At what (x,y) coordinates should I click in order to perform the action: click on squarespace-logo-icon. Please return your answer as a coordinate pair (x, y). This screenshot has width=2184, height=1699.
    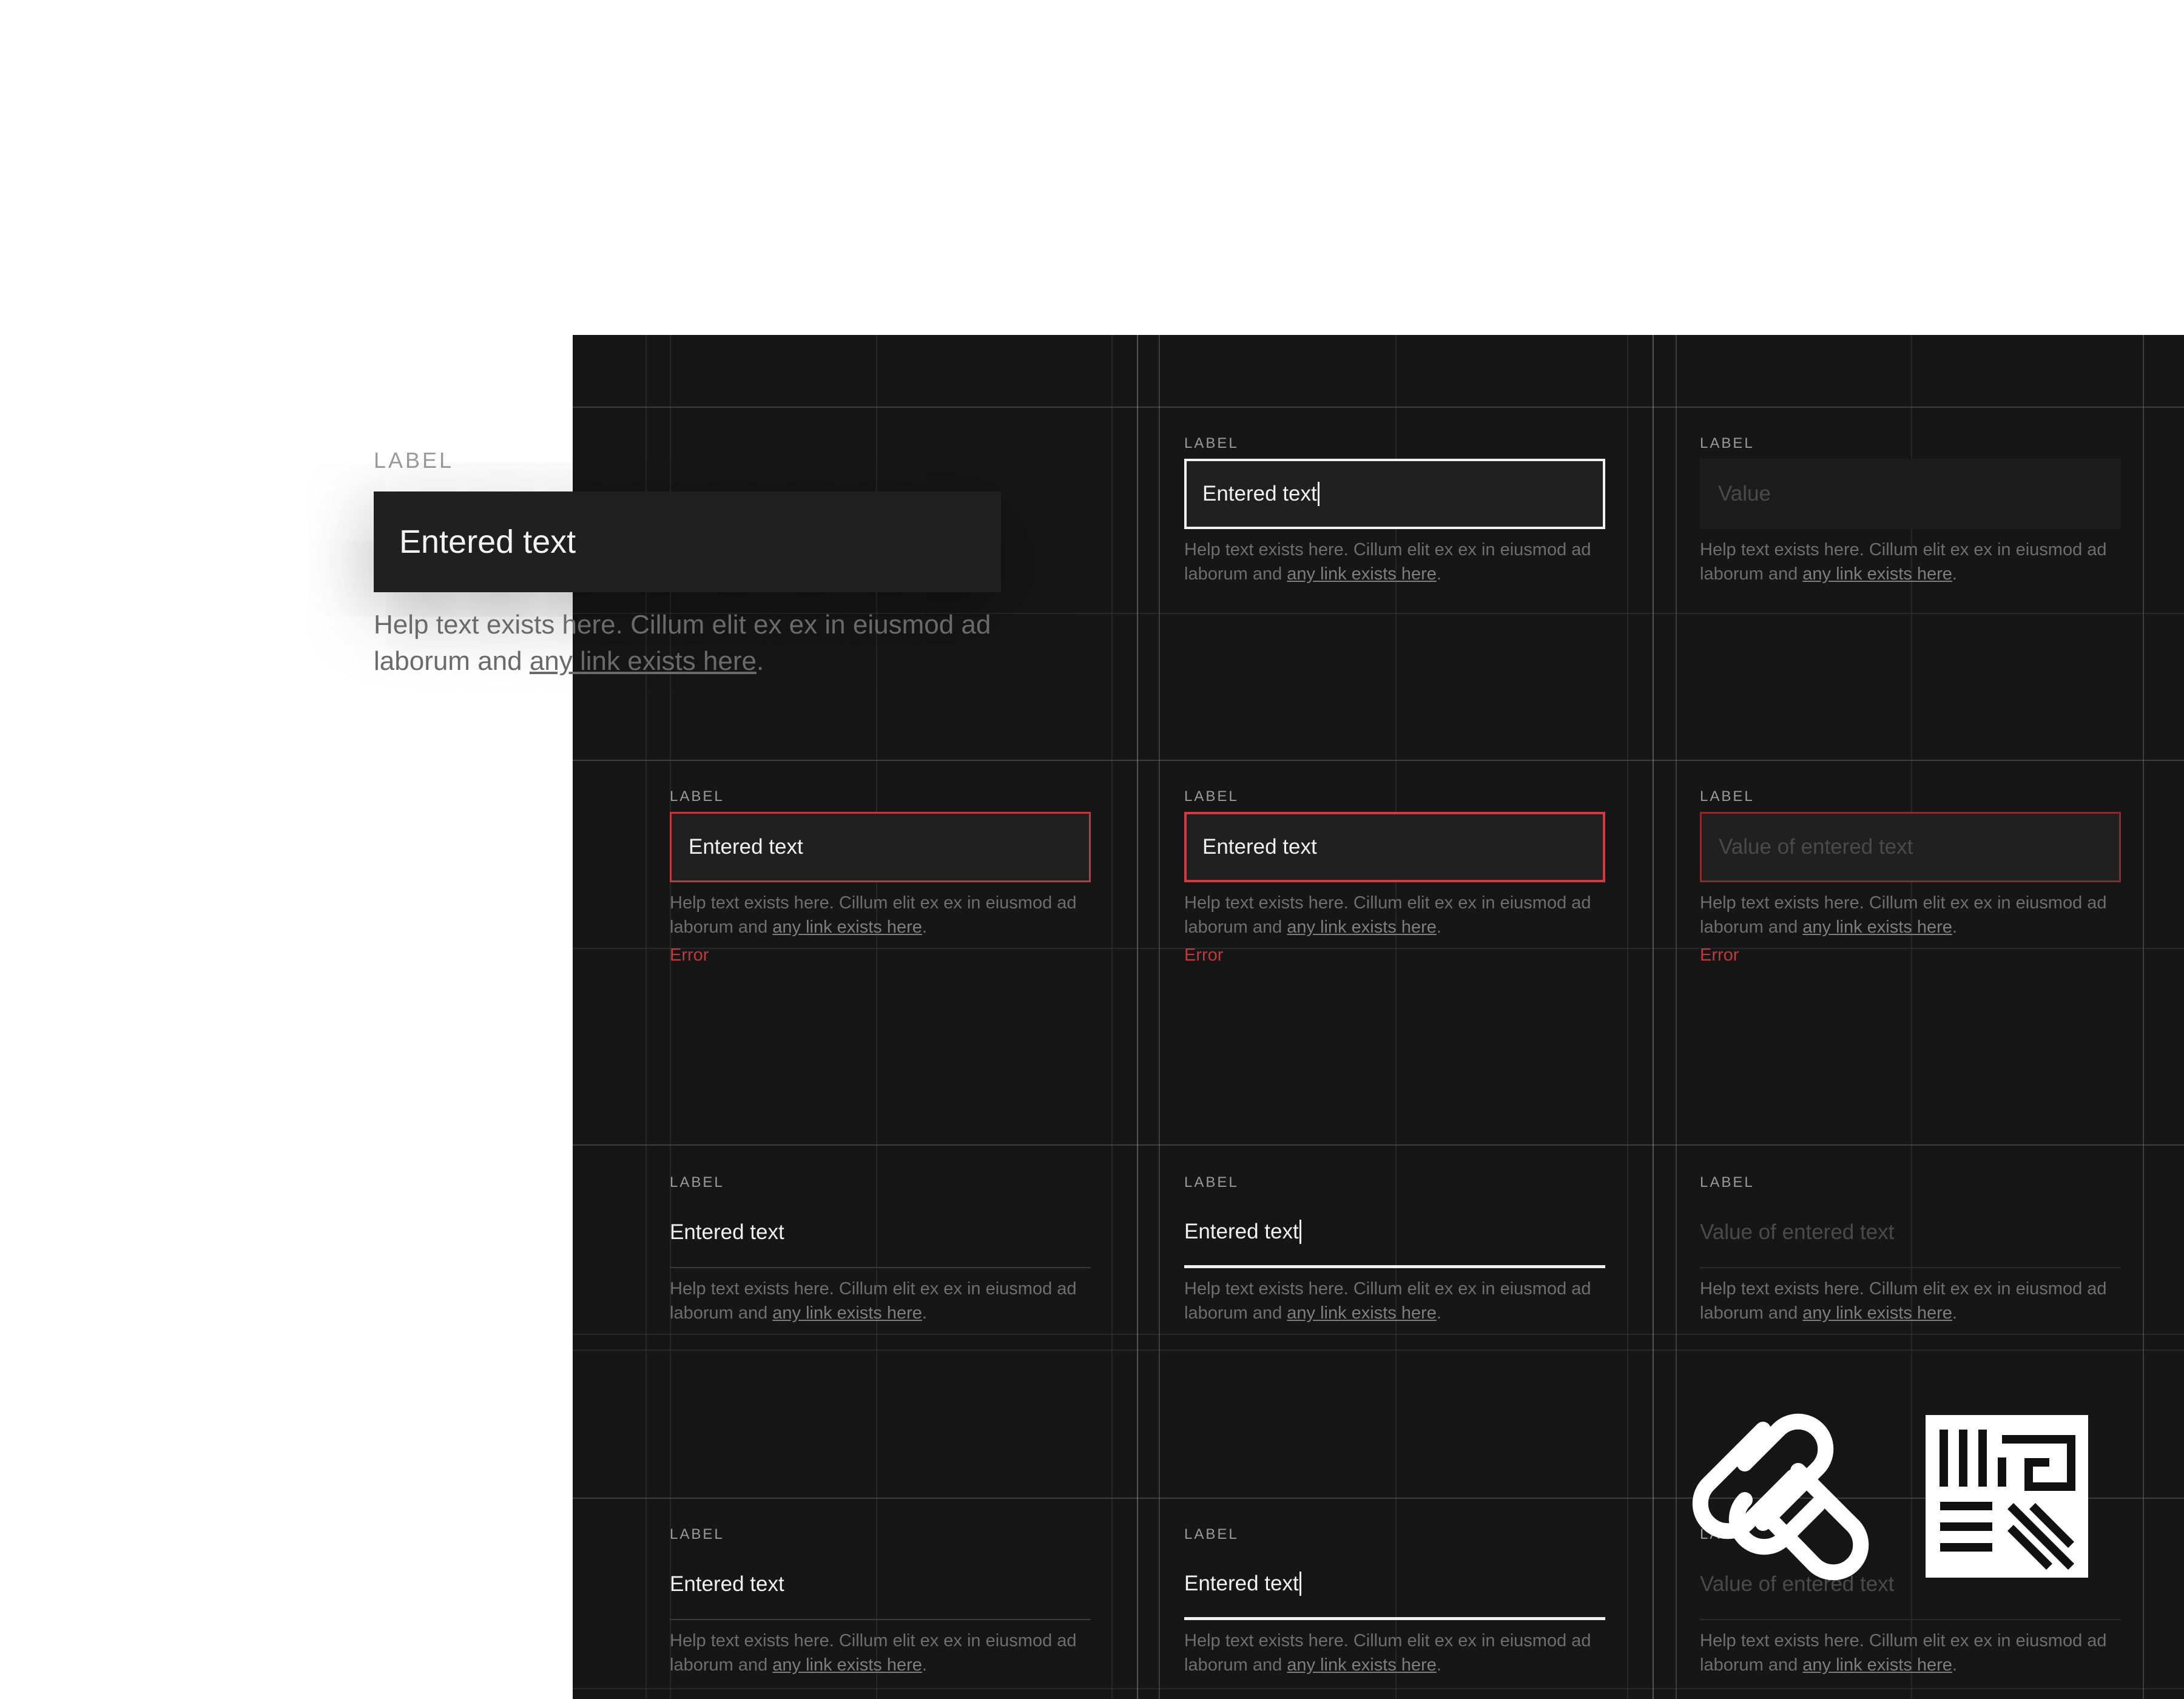
    Looking at the image, I should click on (1780, 1497).